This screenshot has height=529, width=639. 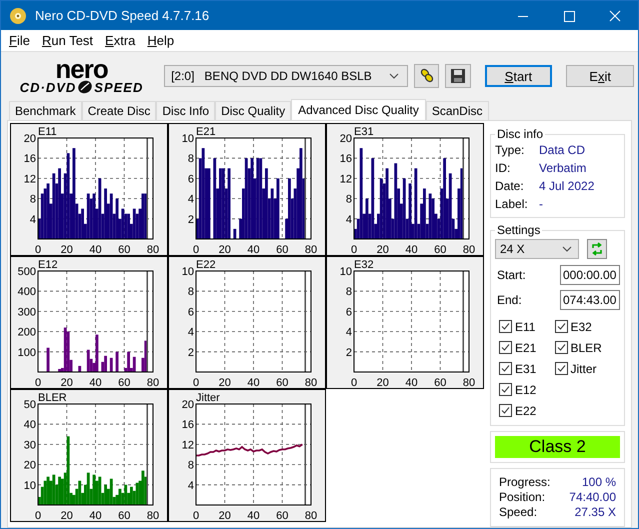 I want to click on y-tick-label: 16, so click(x=346, y=159).